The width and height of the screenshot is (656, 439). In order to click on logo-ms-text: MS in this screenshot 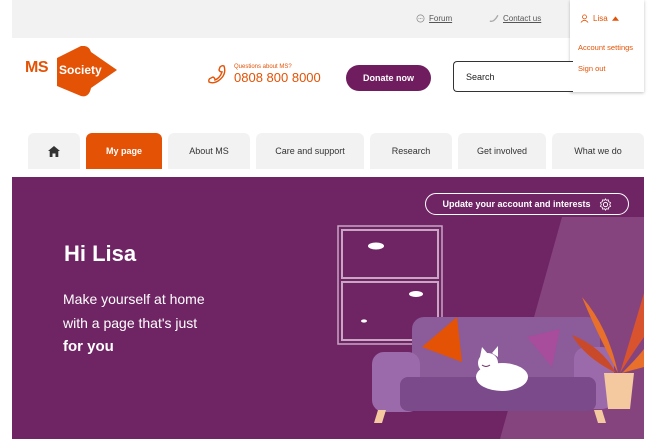, I will do `click(37, 67)`.